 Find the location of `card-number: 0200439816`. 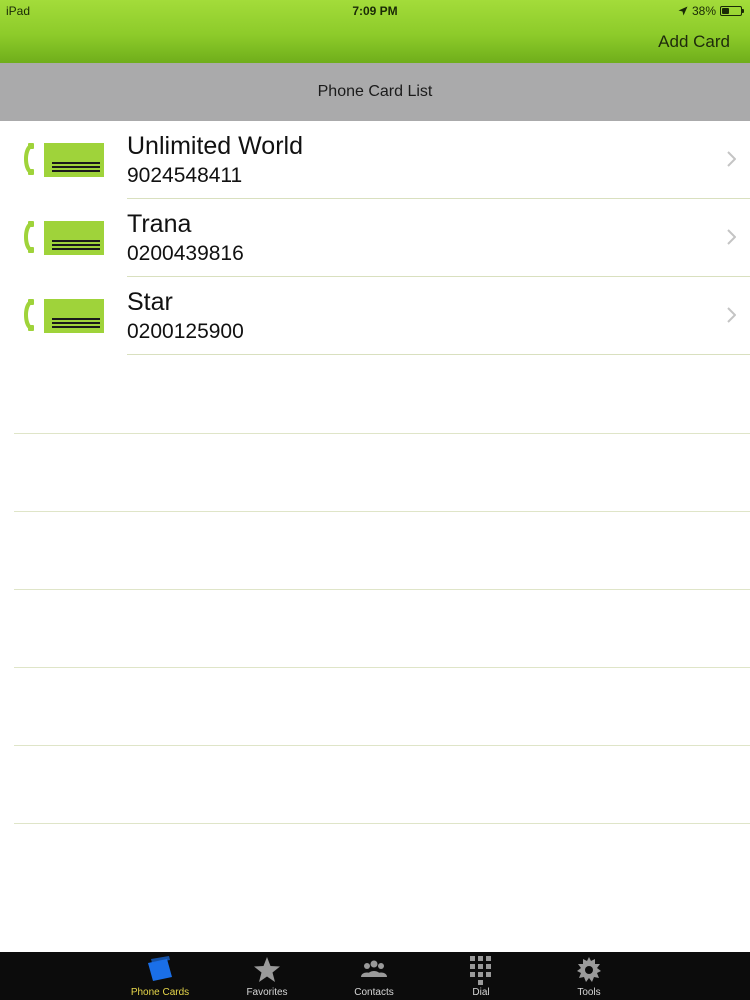

card-number: 0200439816 is located at coordinates (185, 253).